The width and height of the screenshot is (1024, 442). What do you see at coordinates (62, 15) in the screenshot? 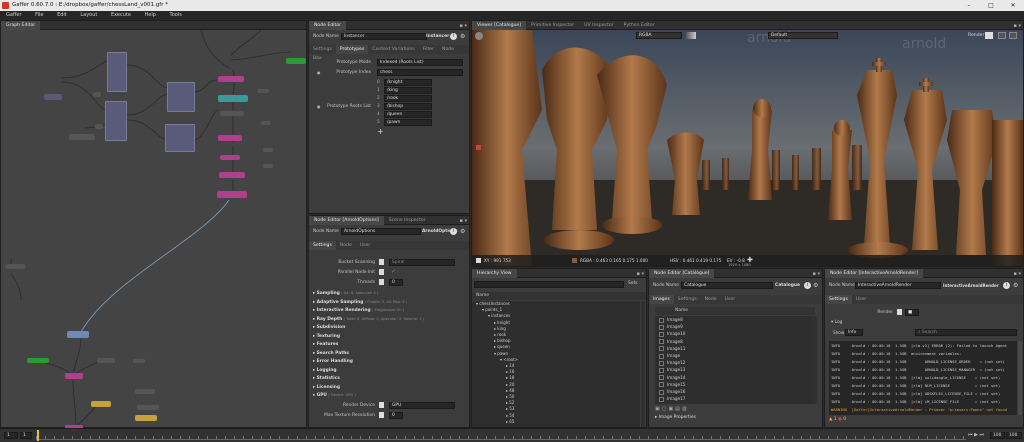
I see `menu-edit: Edit` at bounding box center [62, 15].